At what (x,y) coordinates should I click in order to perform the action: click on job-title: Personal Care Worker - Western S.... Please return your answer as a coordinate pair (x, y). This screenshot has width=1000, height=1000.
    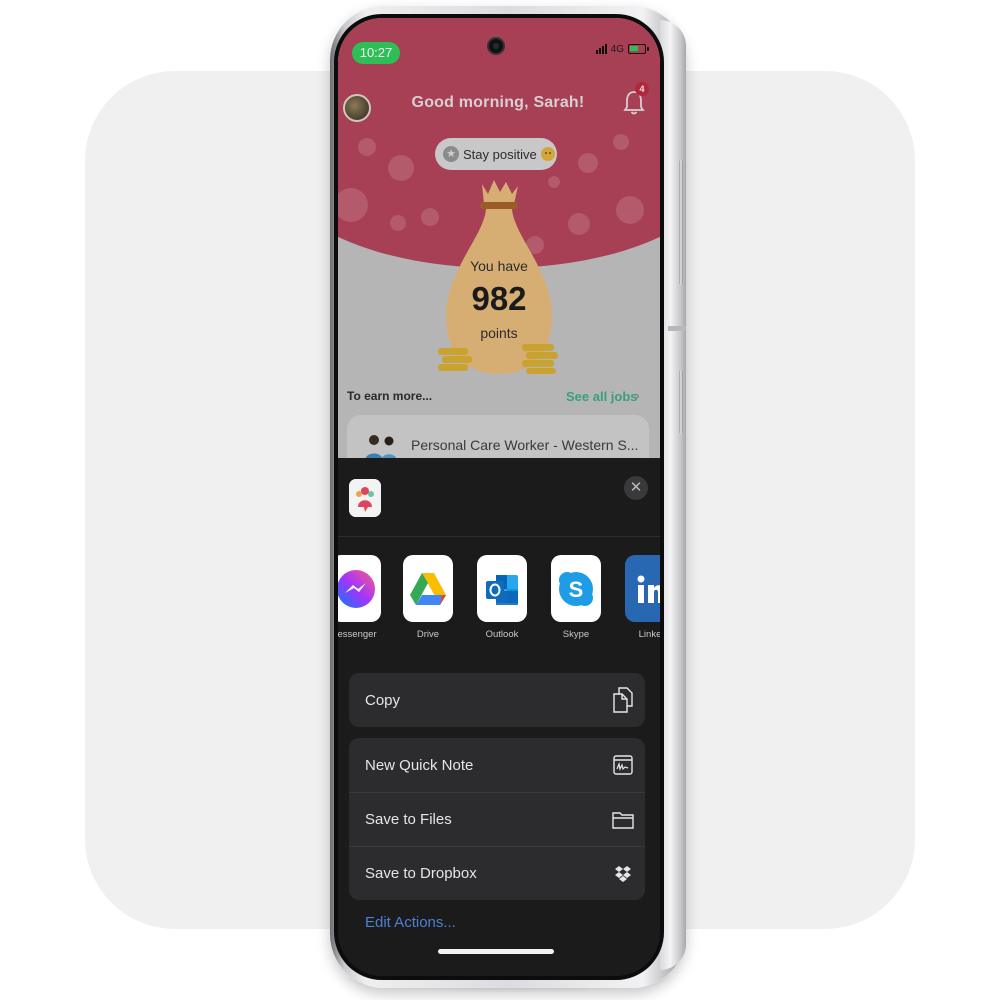
    Looking at the image, I should click on (525, 445).